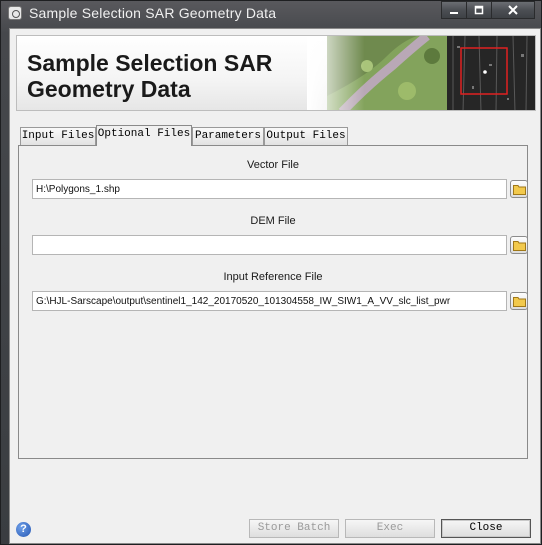 The image size is (542, 545). Describe the element at coordinates (269, 245) in the screenshot. I see `dem-file-input` at that location.